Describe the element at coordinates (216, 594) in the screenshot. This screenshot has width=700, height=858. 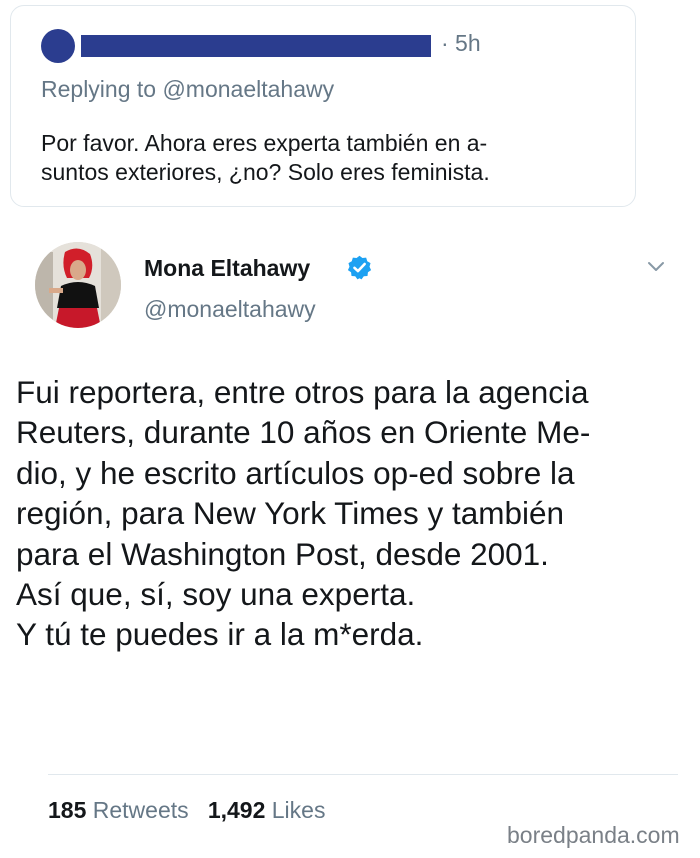
I see `tweet-line: Así que, sí, soy una experta.` at that location.